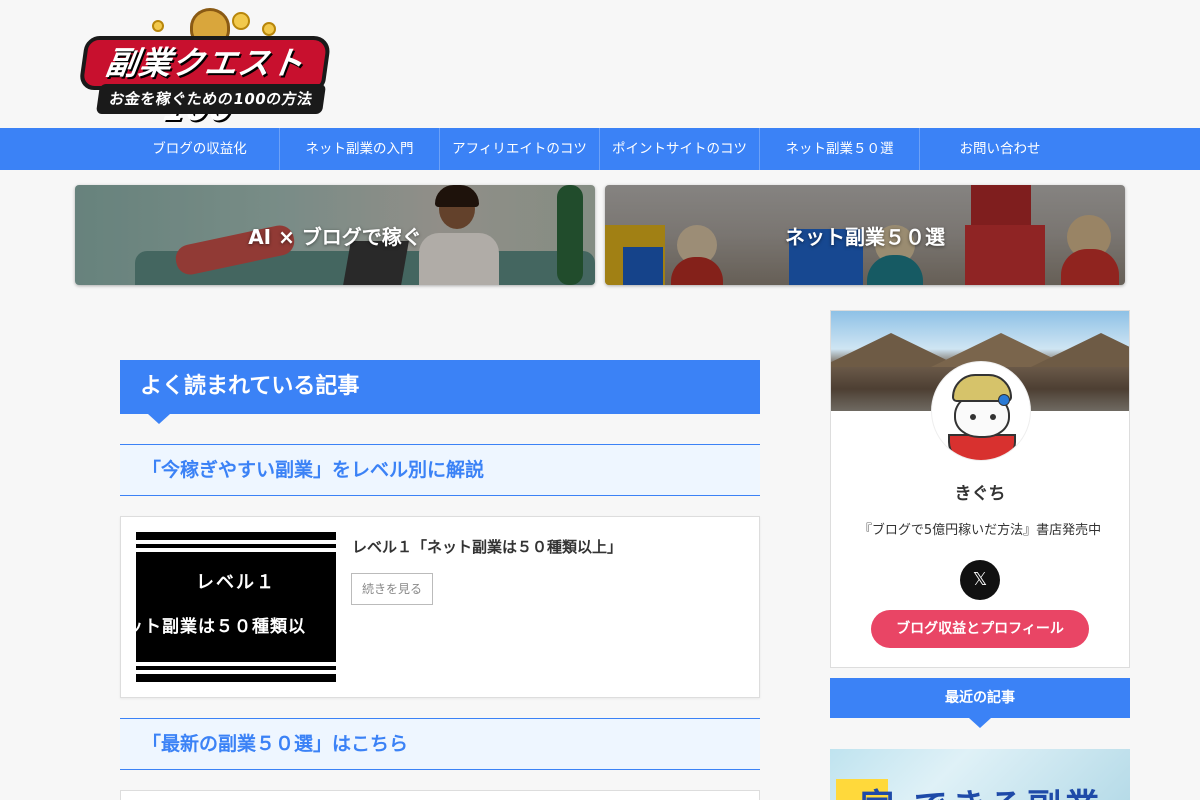 This screenshot has height=800, width=1200. I want to click on banner-title: ネット副業５０選, so click(865, 236).